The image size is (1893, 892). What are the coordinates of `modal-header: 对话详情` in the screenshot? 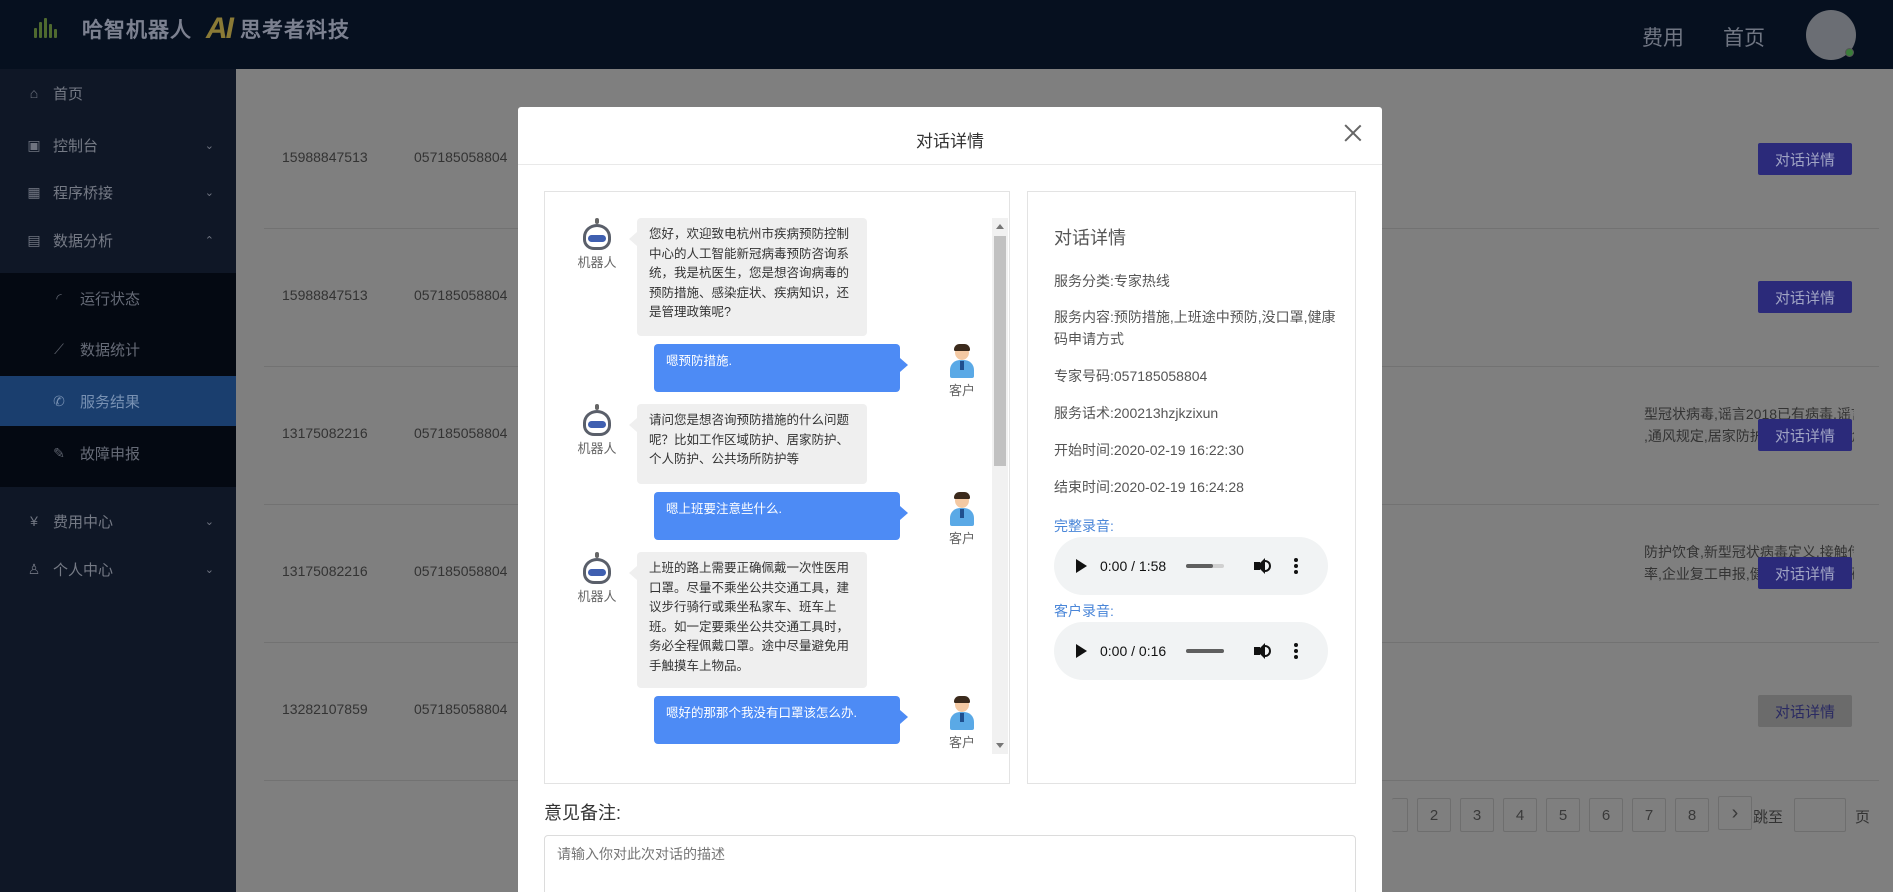 It's located at (950, 136).